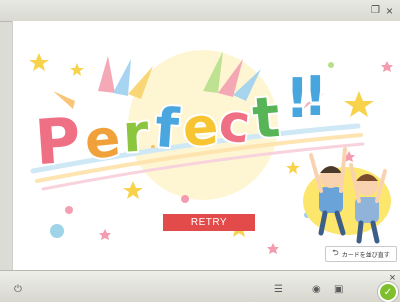  What do you see at coordinates (316, 290) in the screenshot?
I see `circle-icon: ◉` at bounding box center [316, 290].